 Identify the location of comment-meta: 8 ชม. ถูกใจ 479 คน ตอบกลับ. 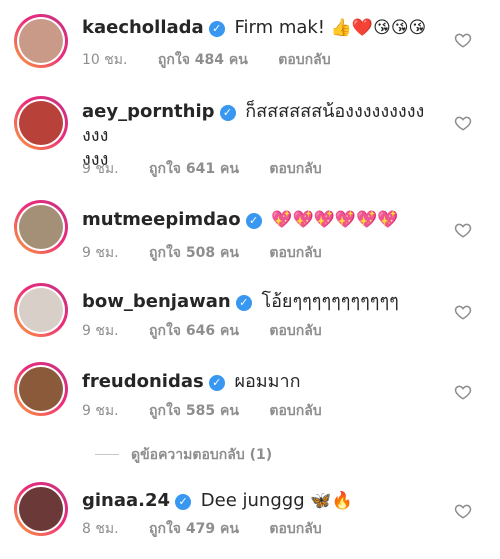
(215, 529).